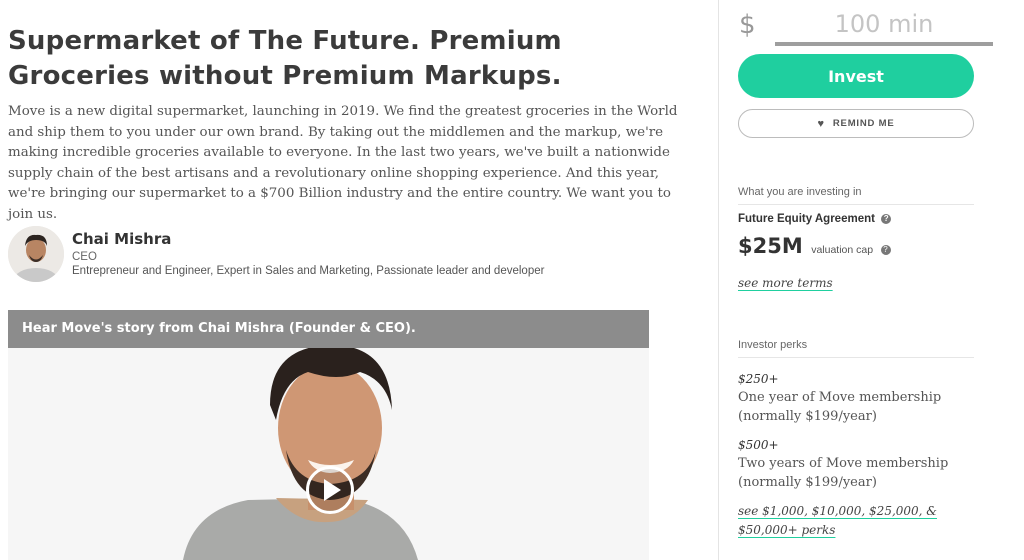 The image size is (1024, 560). I want to click on invest-button: Invest, so click(856, 76).